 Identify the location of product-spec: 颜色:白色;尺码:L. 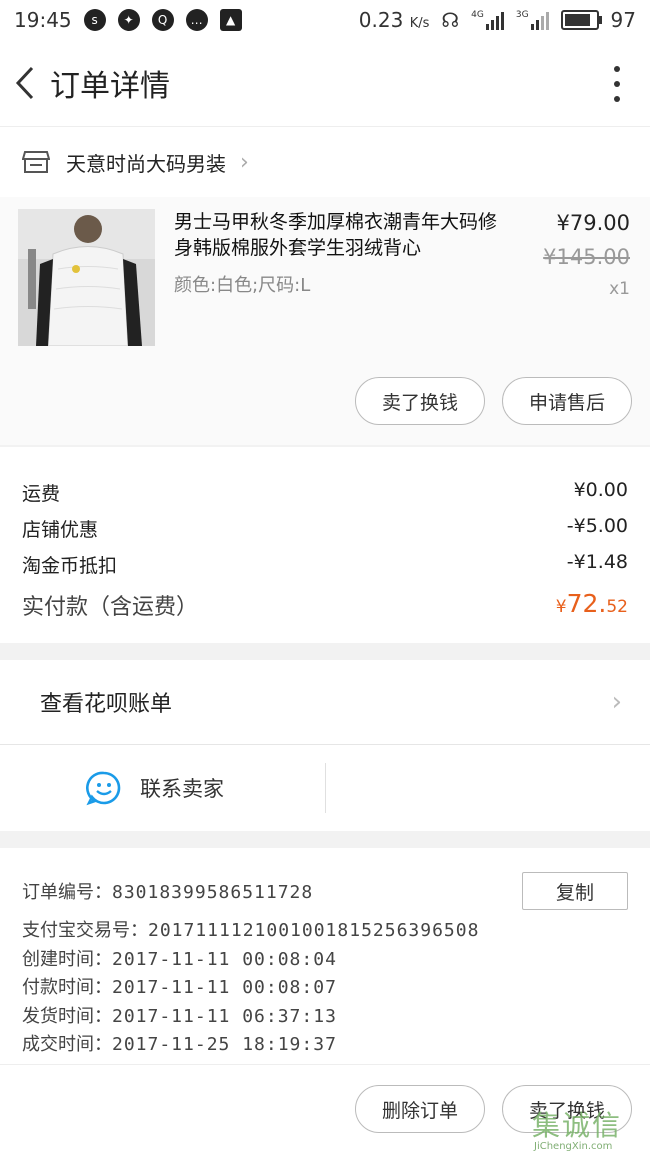
(242, 285).